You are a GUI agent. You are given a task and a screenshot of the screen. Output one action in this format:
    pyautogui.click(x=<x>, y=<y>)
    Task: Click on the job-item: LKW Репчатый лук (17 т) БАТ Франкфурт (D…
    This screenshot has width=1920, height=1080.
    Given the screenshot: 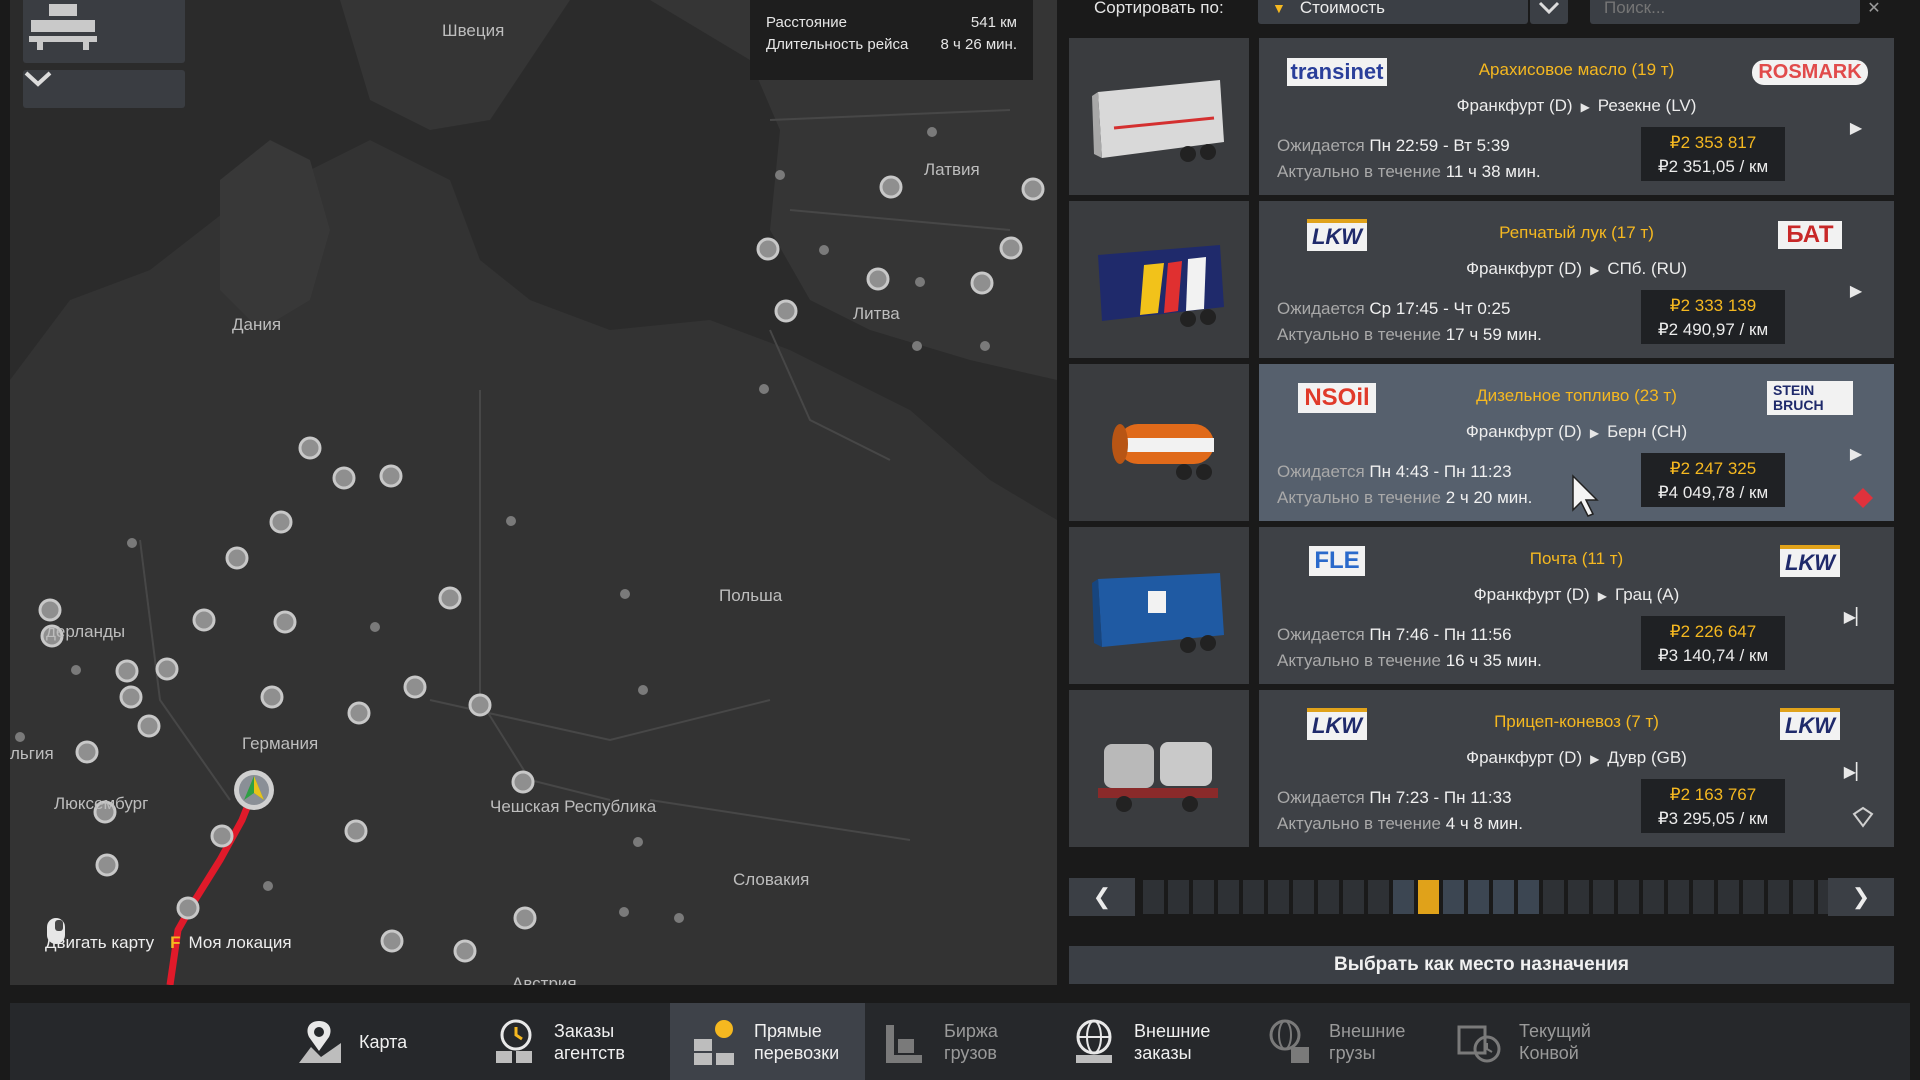 What is the action you would take?
    pyautogui.click(x=1481, y=279)
    